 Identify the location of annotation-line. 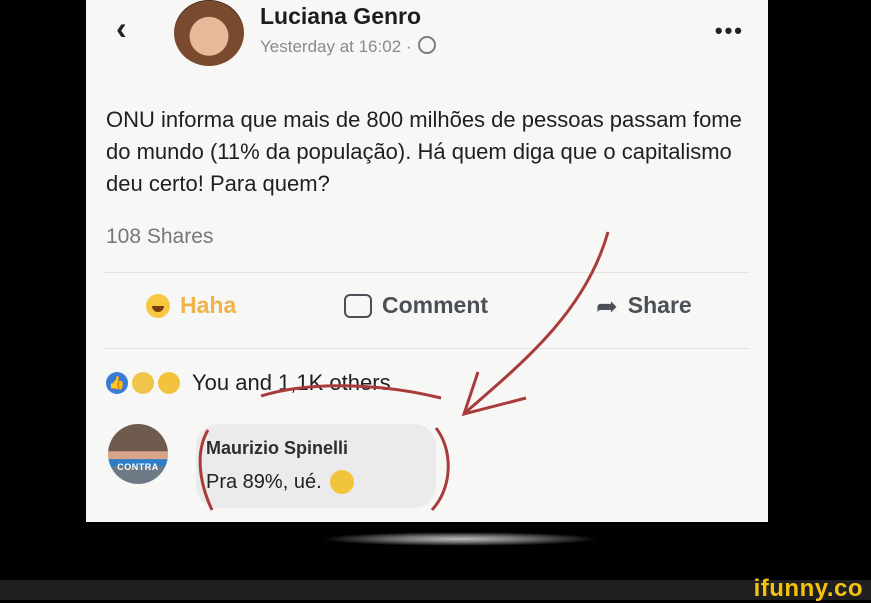
(537, 322).